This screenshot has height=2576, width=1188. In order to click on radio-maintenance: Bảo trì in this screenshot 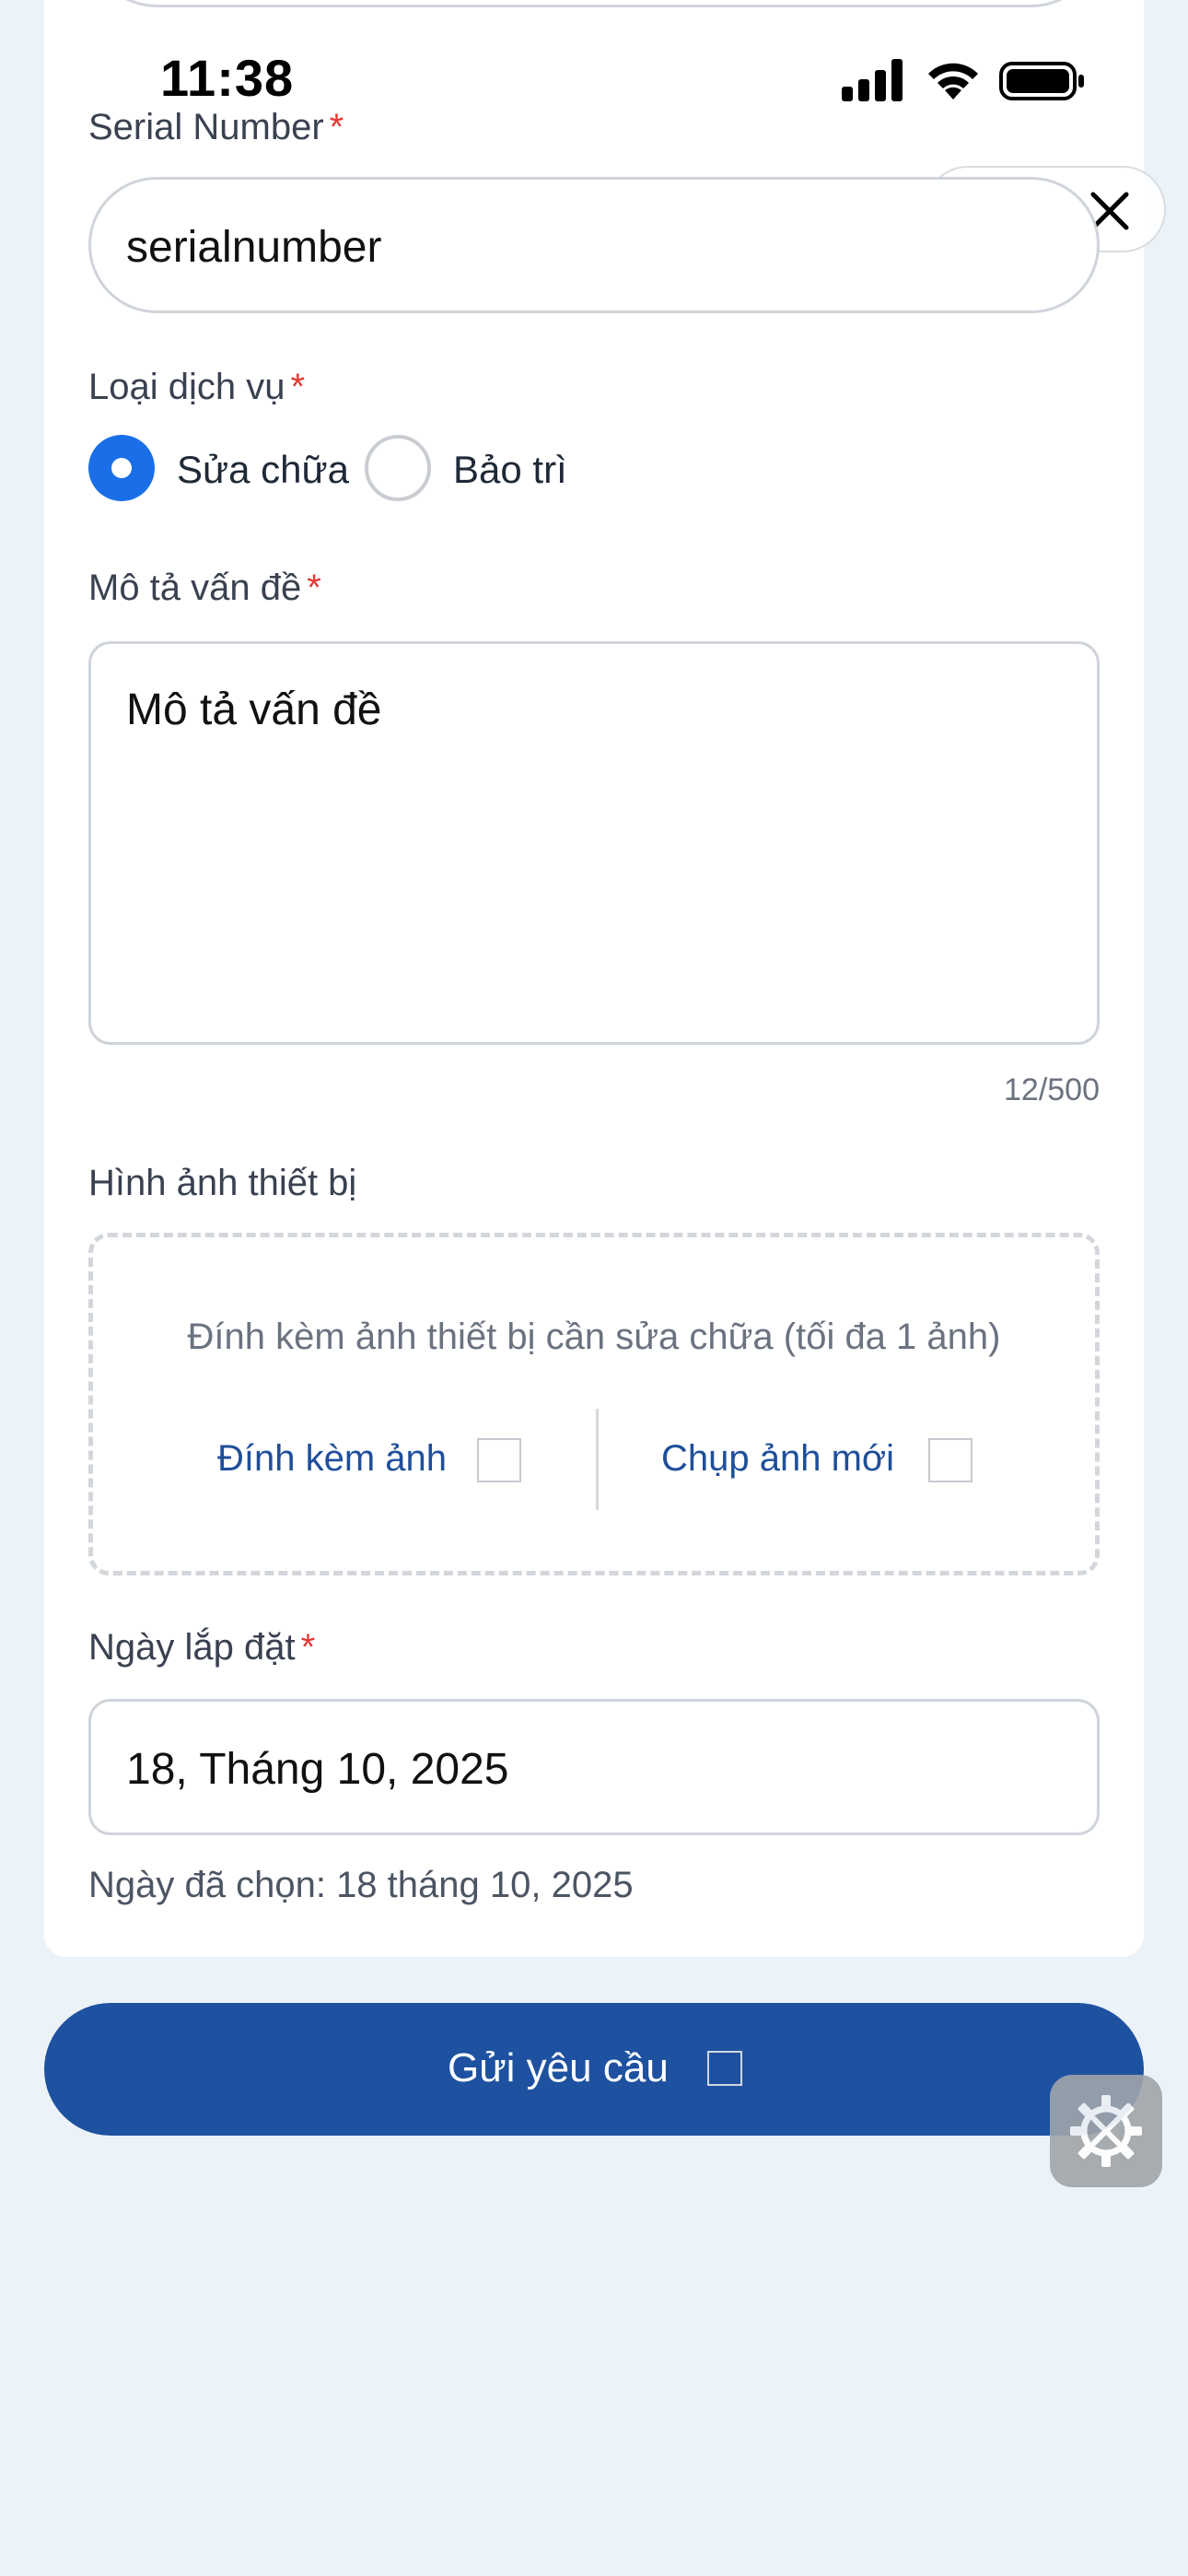, I will do `click(517, 468)`.